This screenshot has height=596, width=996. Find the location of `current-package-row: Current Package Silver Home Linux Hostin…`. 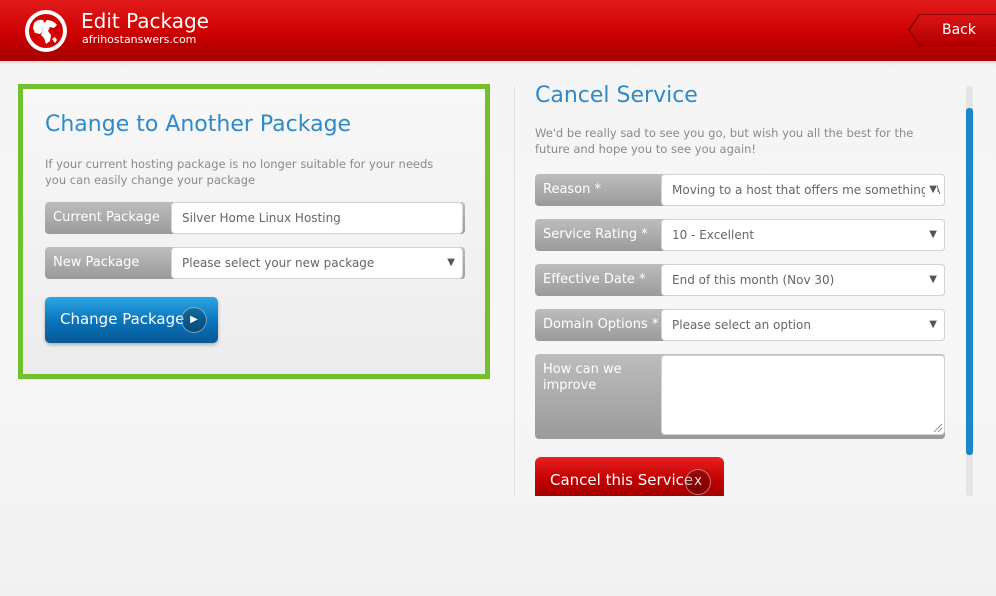

current-package-row: Current Package Silver Home Linux Hostin… is located at coordinates (255, 218).